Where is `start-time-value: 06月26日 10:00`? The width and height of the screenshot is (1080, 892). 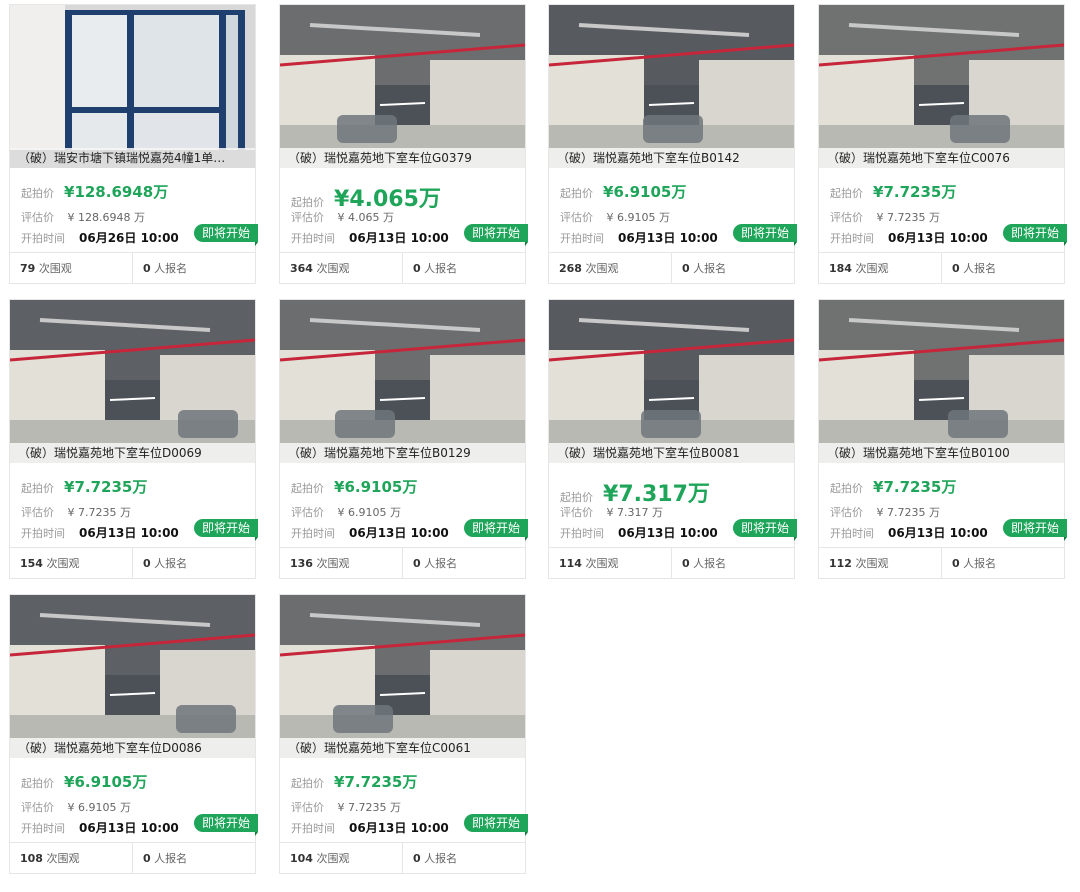
start-time-value: 06月26日 10:00 is located at coordinates (129, 238).